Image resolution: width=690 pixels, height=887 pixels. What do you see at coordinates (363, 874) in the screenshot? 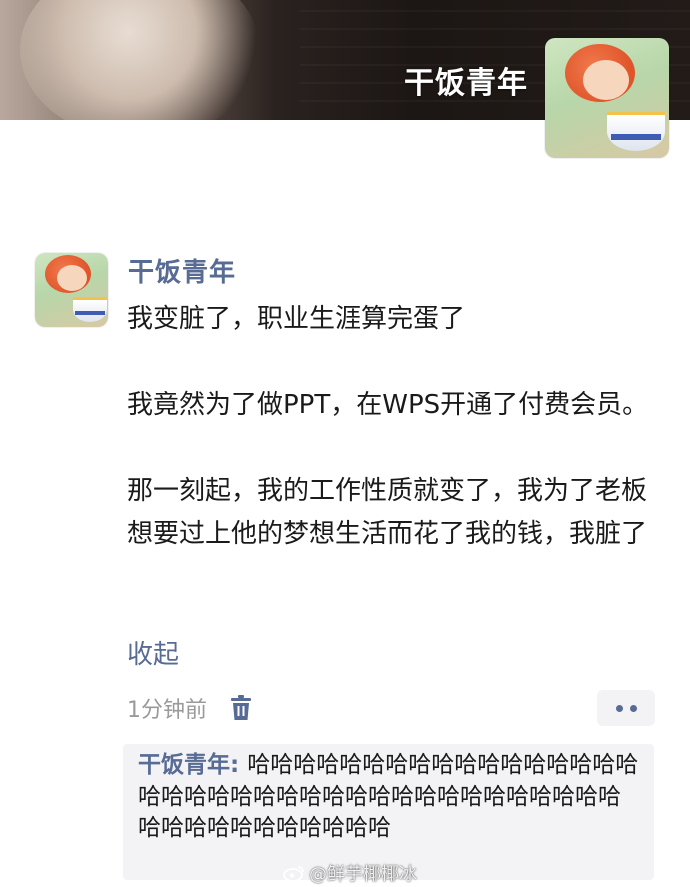
I see `watermark-text: @鲜芋椰椰冰` at bounding box center [363, 874].